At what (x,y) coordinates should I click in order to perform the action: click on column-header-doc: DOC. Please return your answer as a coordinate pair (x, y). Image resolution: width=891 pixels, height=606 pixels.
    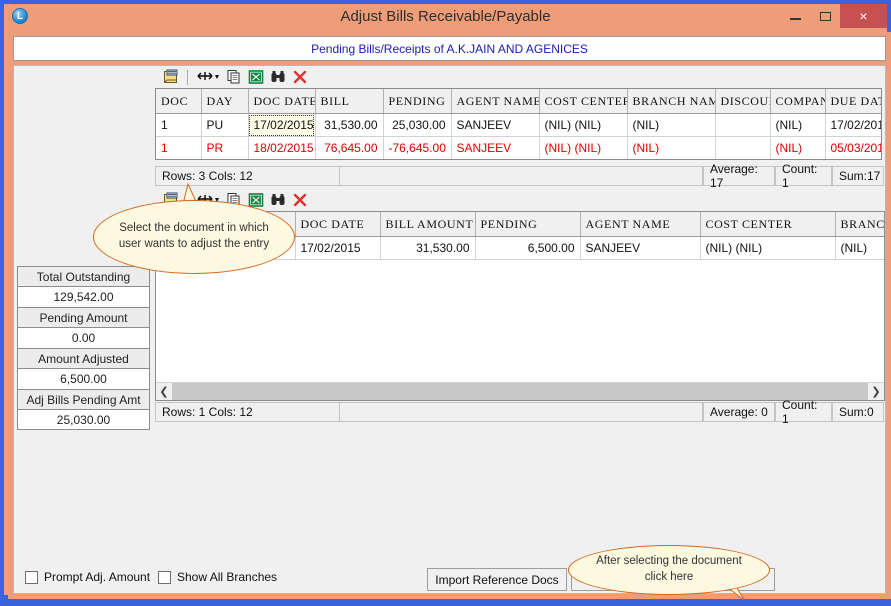
    Looking at the image, I should click on (179, 101).